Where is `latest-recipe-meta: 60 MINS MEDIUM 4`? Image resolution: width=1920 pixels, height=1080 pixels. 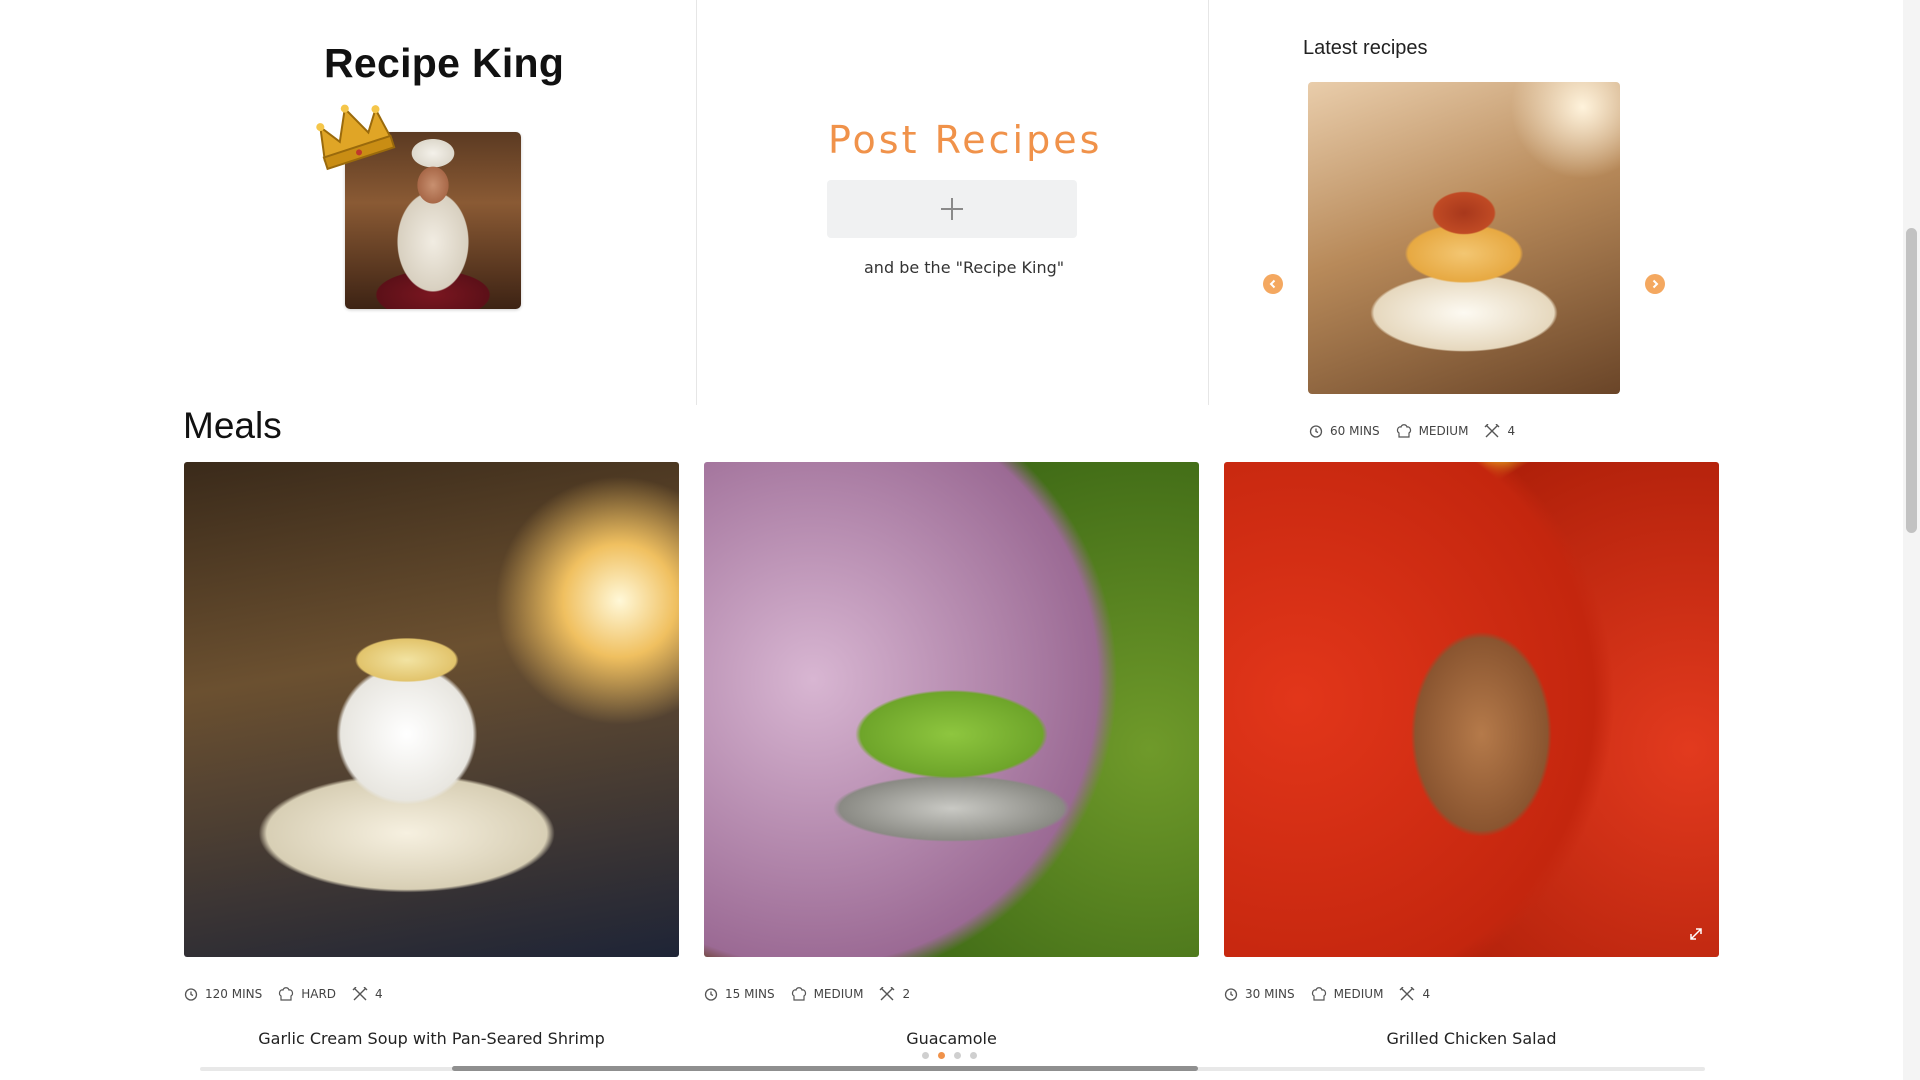
latest-recipe-meta: 60 MINS MEDIUM 4 is located at coordinates (1420, 431).